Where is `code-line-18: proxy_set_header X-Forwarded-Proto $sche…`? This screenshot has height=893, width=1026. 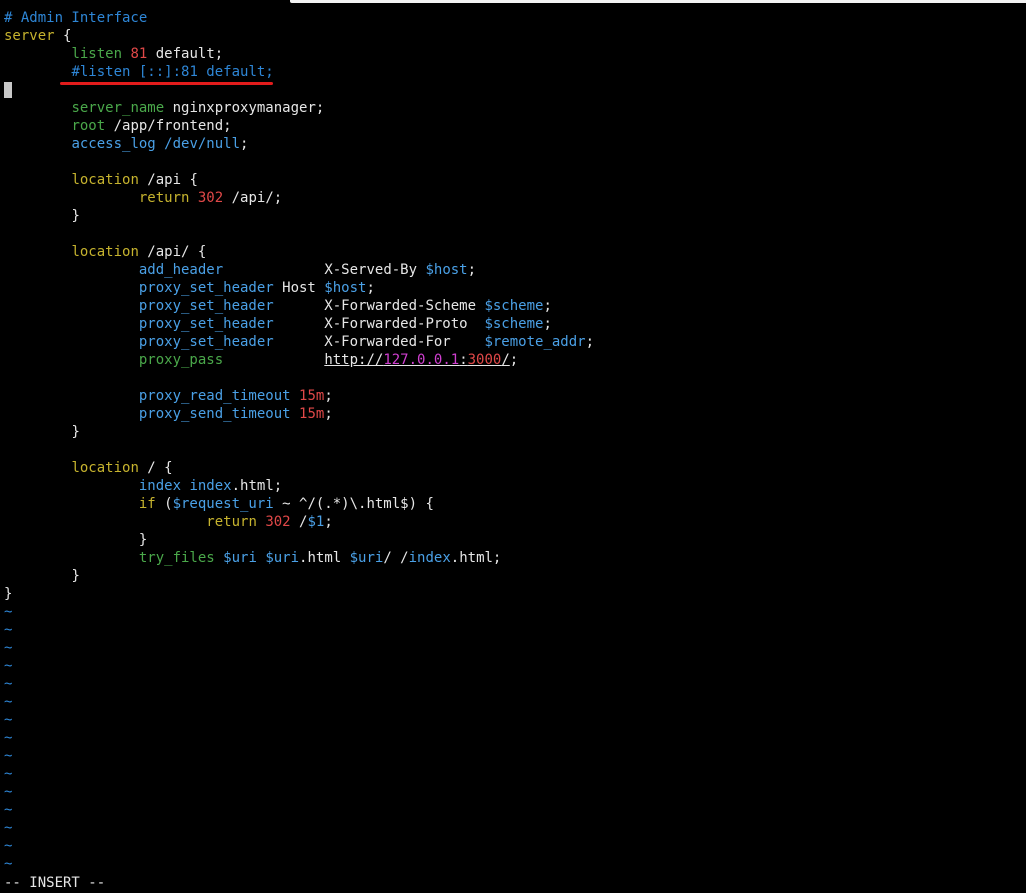
code-line-18: proxy_set_header X-Forwarded-Proto $sche… is located at coordinates (345, 324).